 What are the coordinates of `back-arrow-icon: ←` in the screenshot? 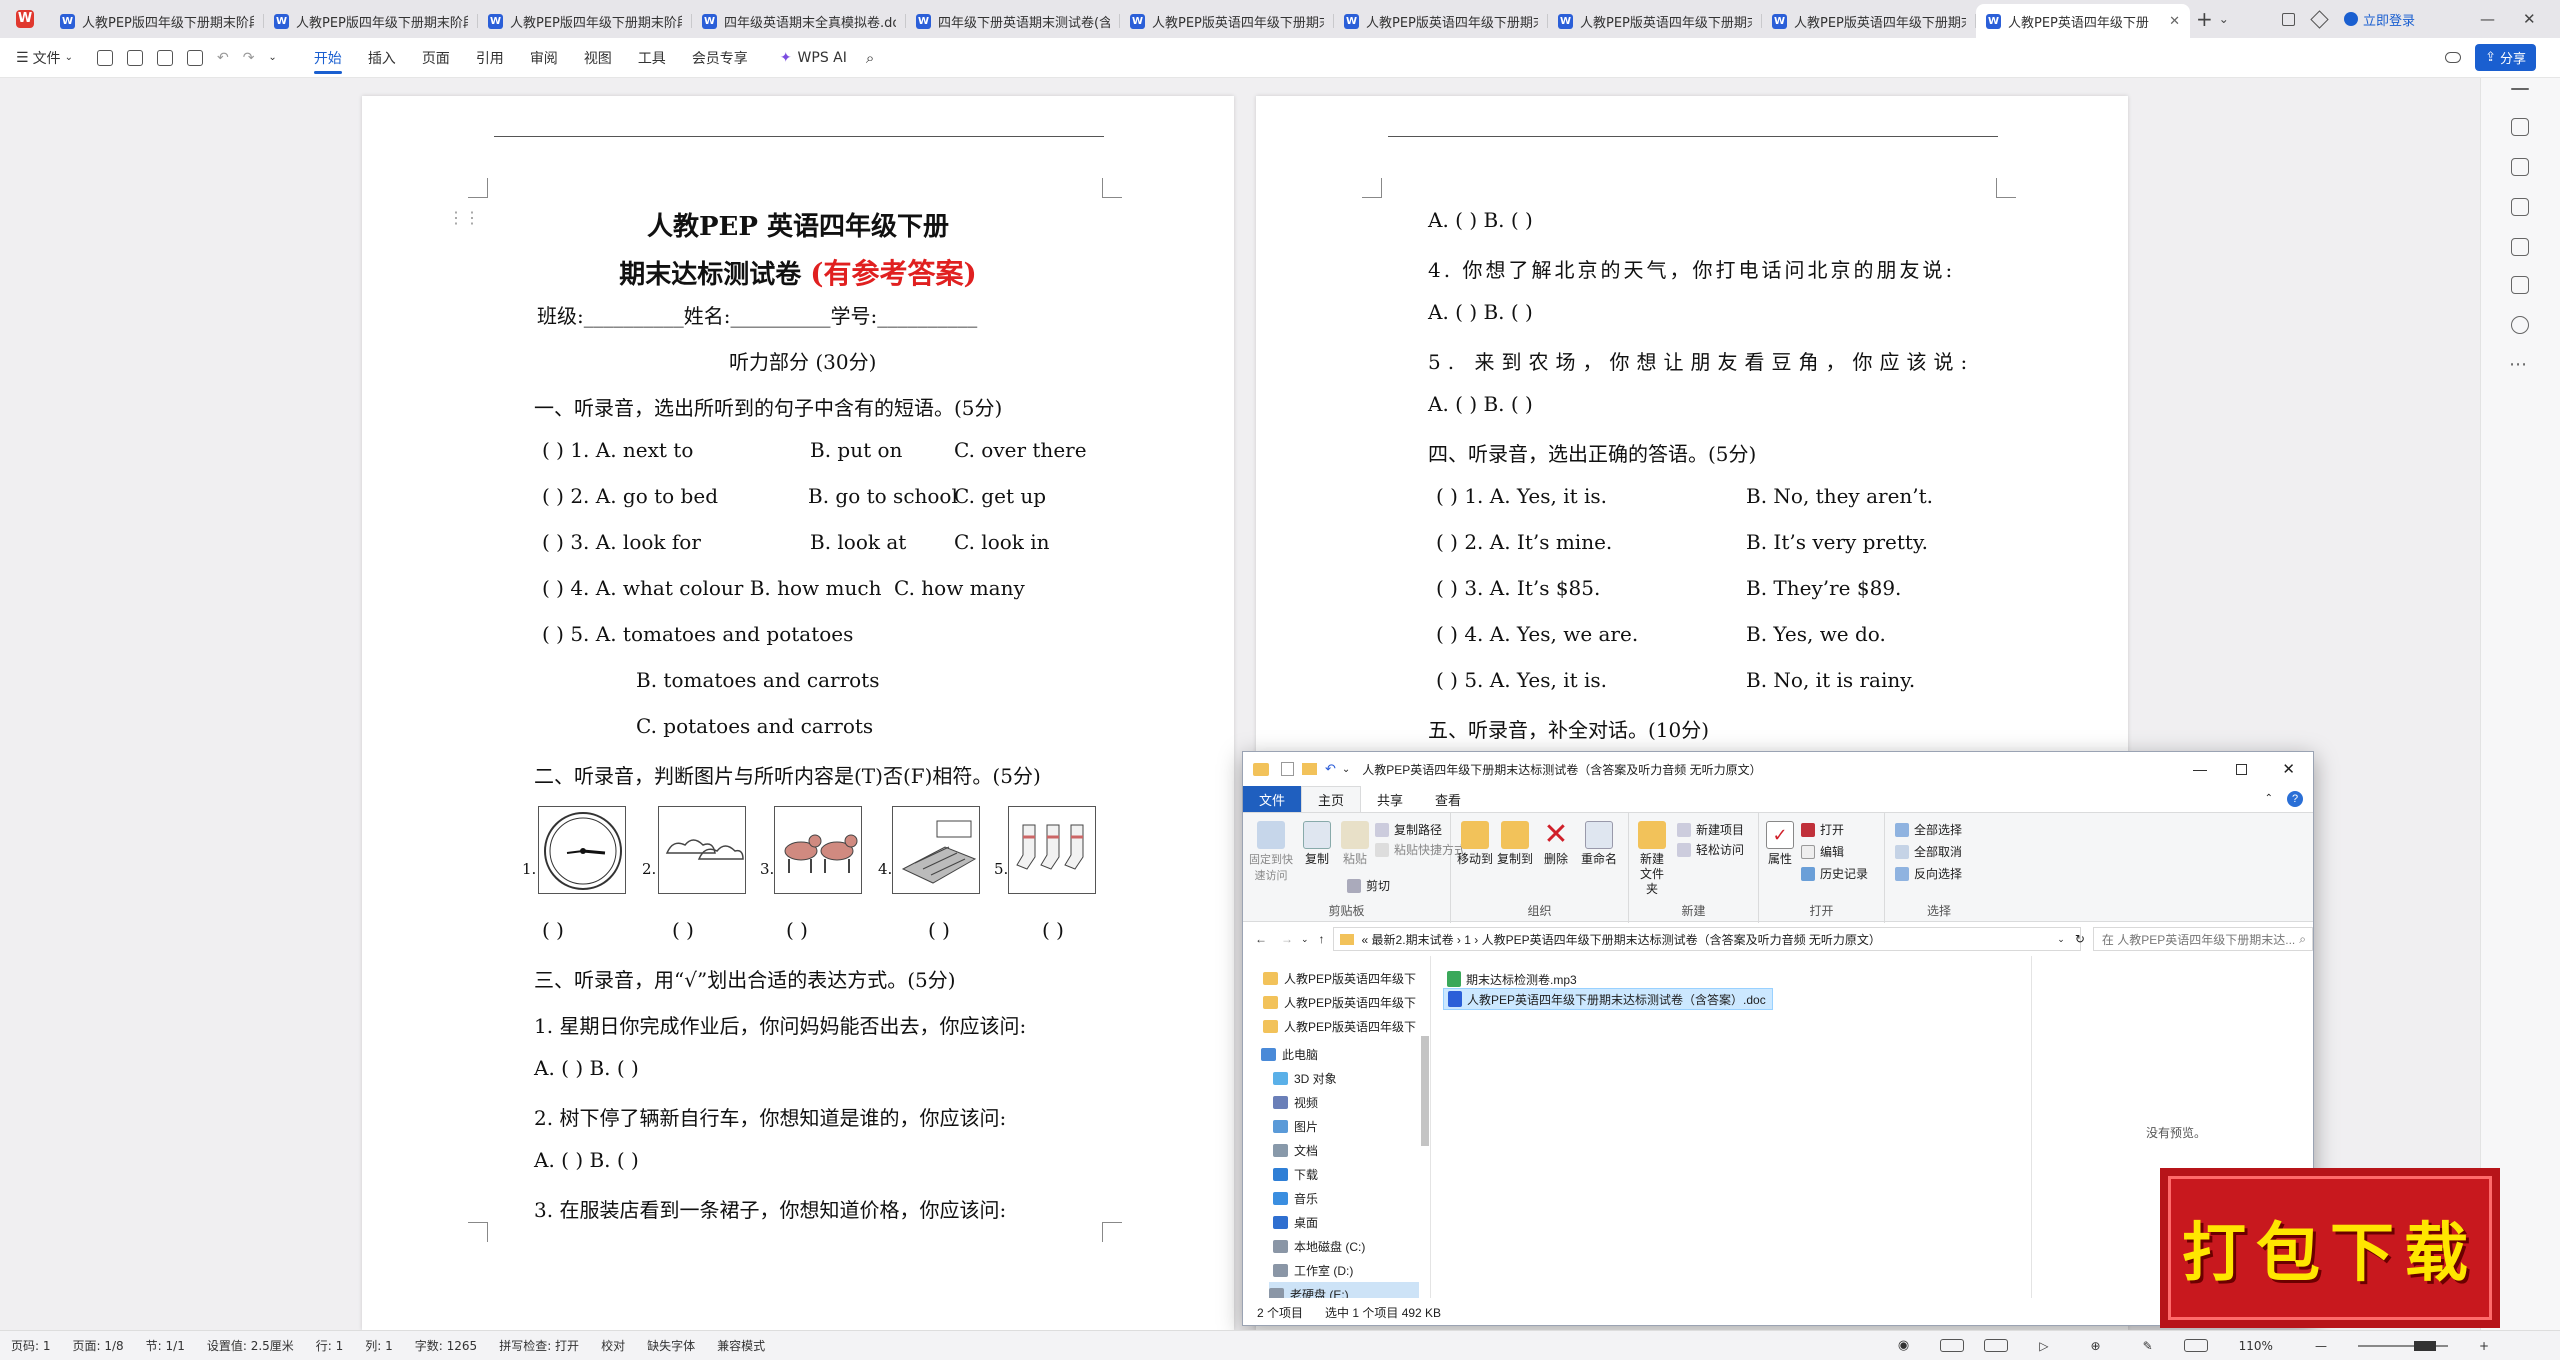 It's located at (1261, 939).